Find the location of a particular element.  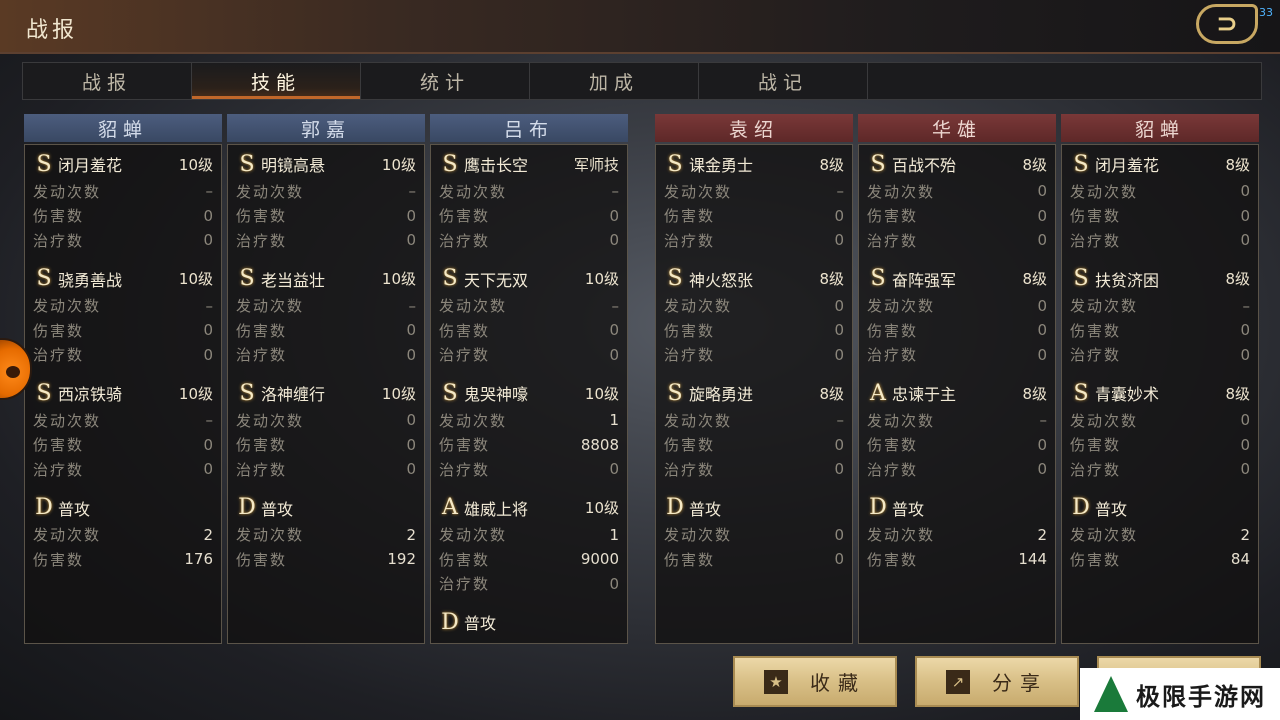

skill-title: S 明镜高悬 is located at coordinates (280, 164).